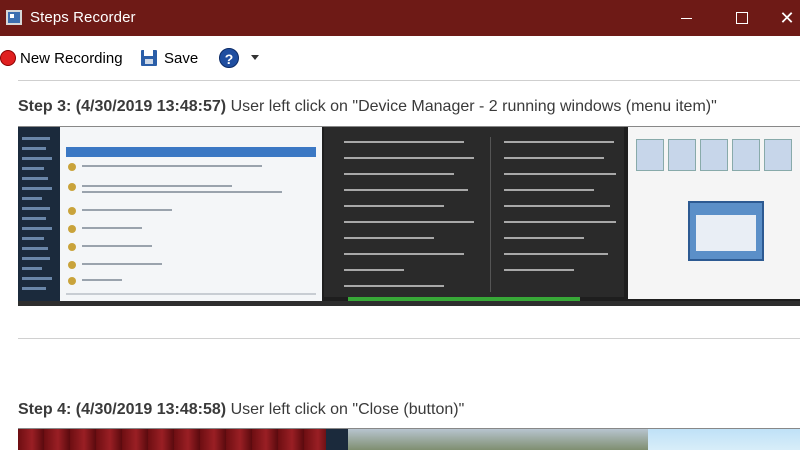  I want to click on help-icon: ?, so click(229, 58).